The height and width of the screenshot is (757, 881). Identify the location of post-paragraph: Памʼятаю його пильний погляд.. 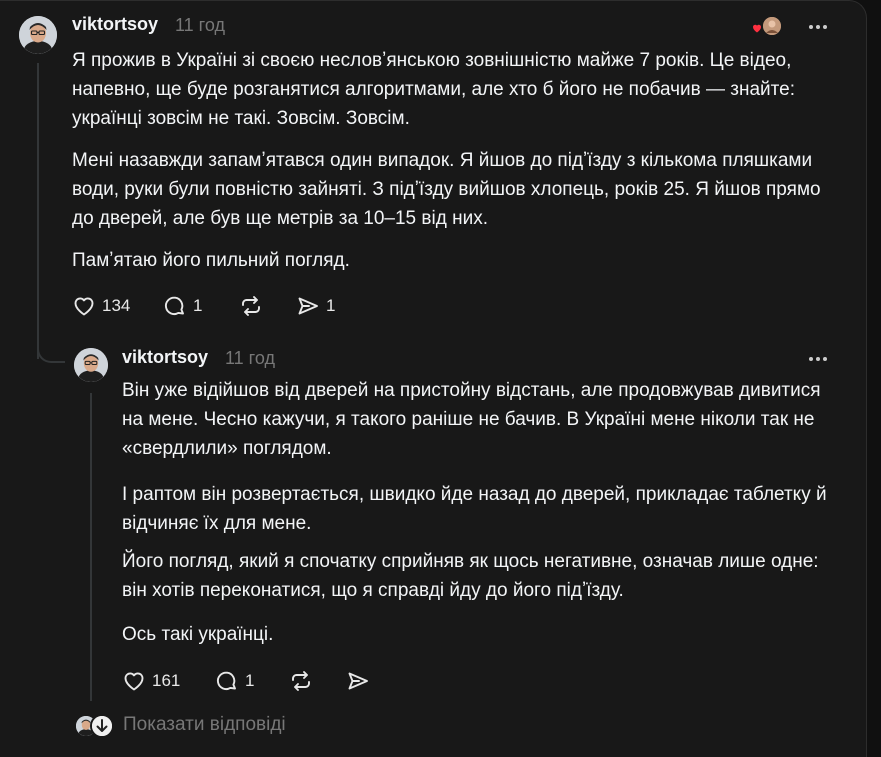
(211, 260).